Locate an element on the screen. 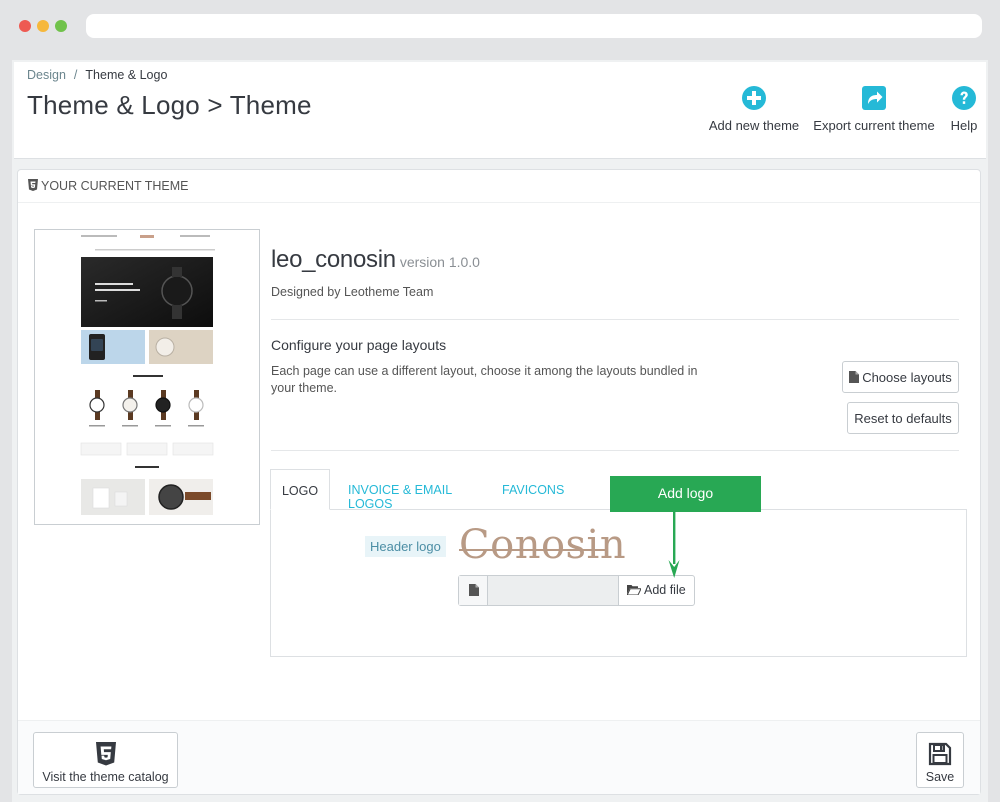 The image size is (1000, 802). export-current-theme-label: Export current theme is located at coordinates (874, 125).